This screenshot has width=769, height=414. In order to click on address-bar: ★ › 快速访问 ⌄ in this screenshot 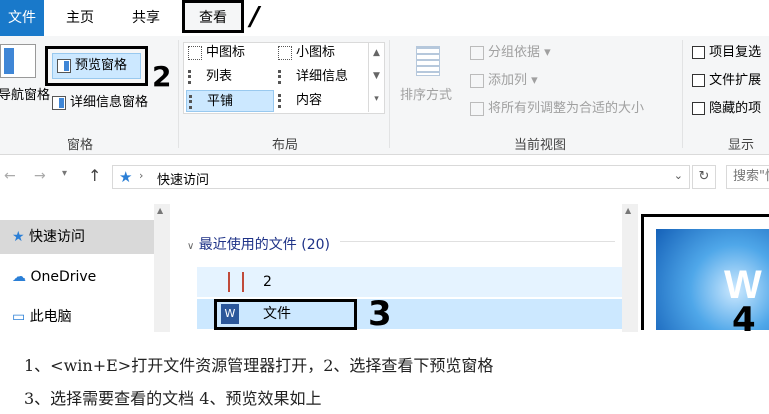, I will do `click(401, 177)`.